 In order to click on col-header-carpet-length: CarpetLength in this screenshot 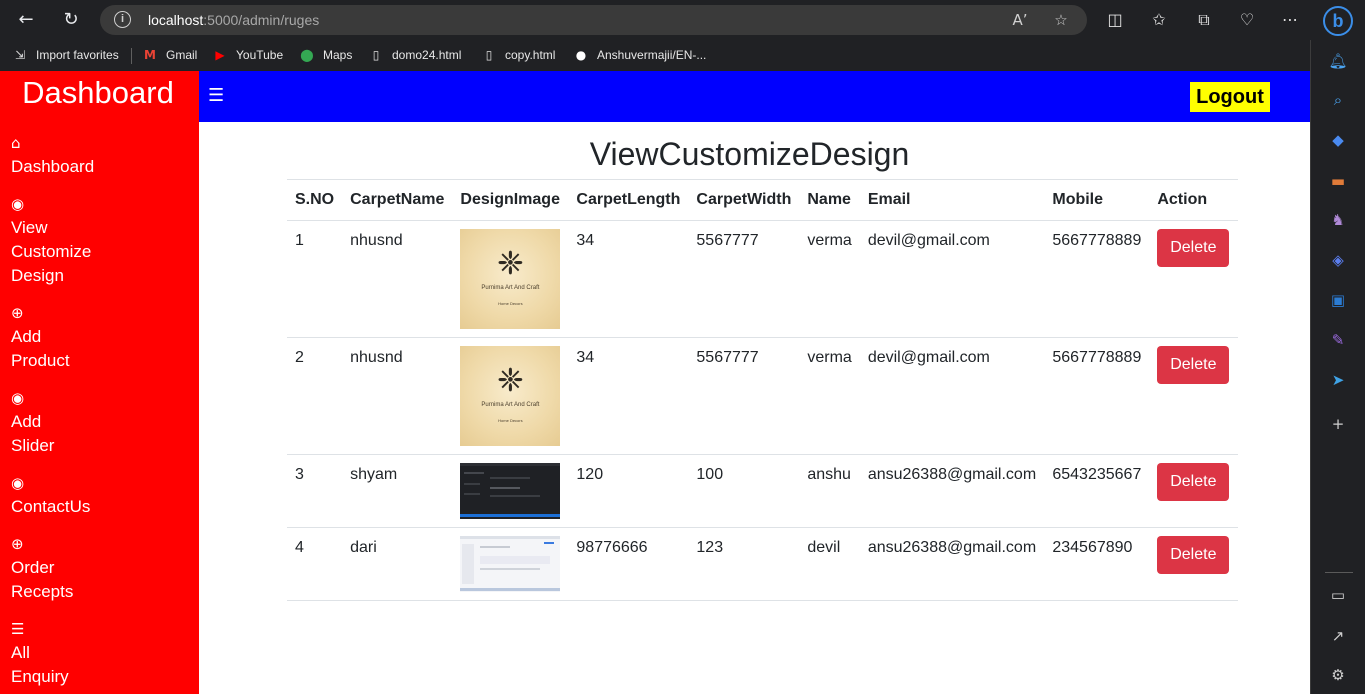, I will do `click(628, 200)`.